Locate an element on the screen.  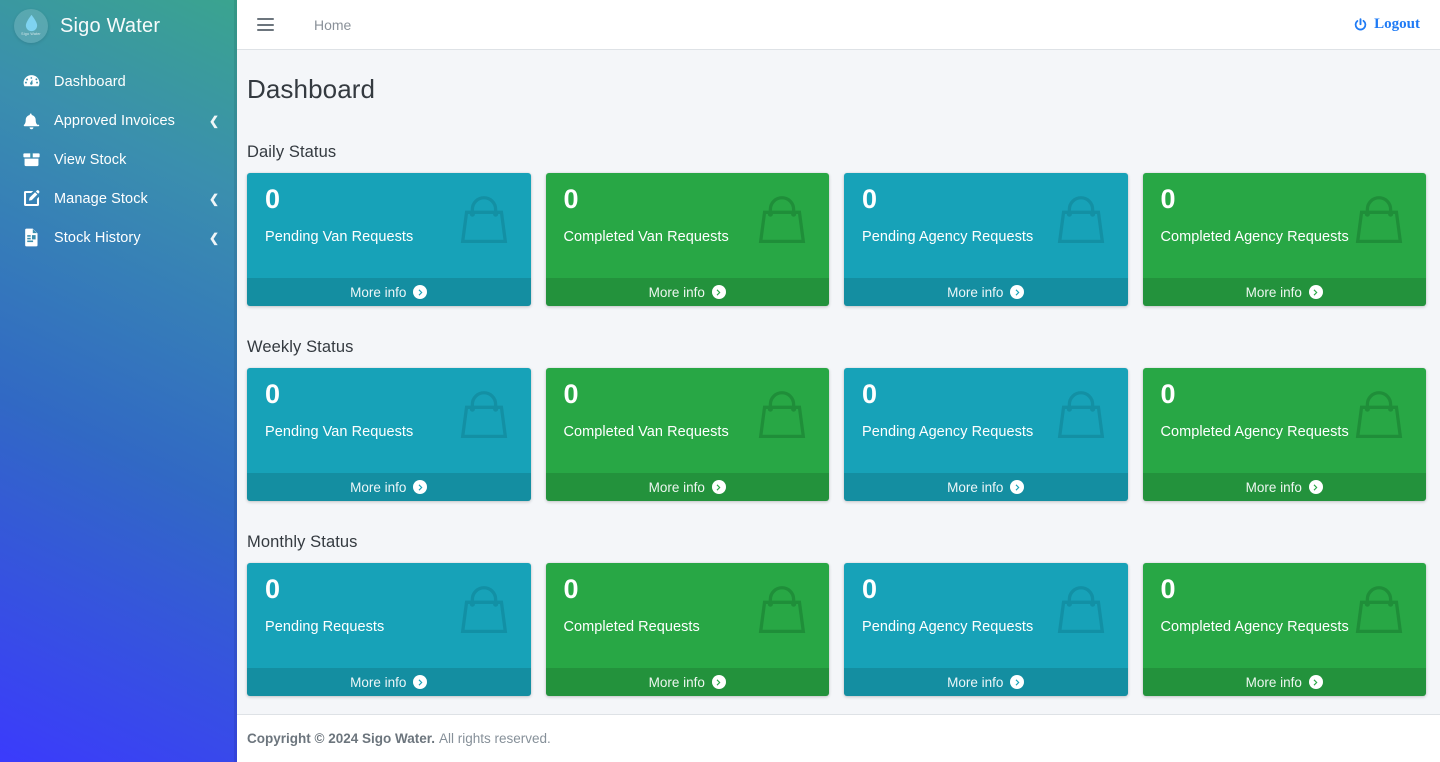
sidebar-item-view-stock: View Stock is located at coordinates (118, 159).